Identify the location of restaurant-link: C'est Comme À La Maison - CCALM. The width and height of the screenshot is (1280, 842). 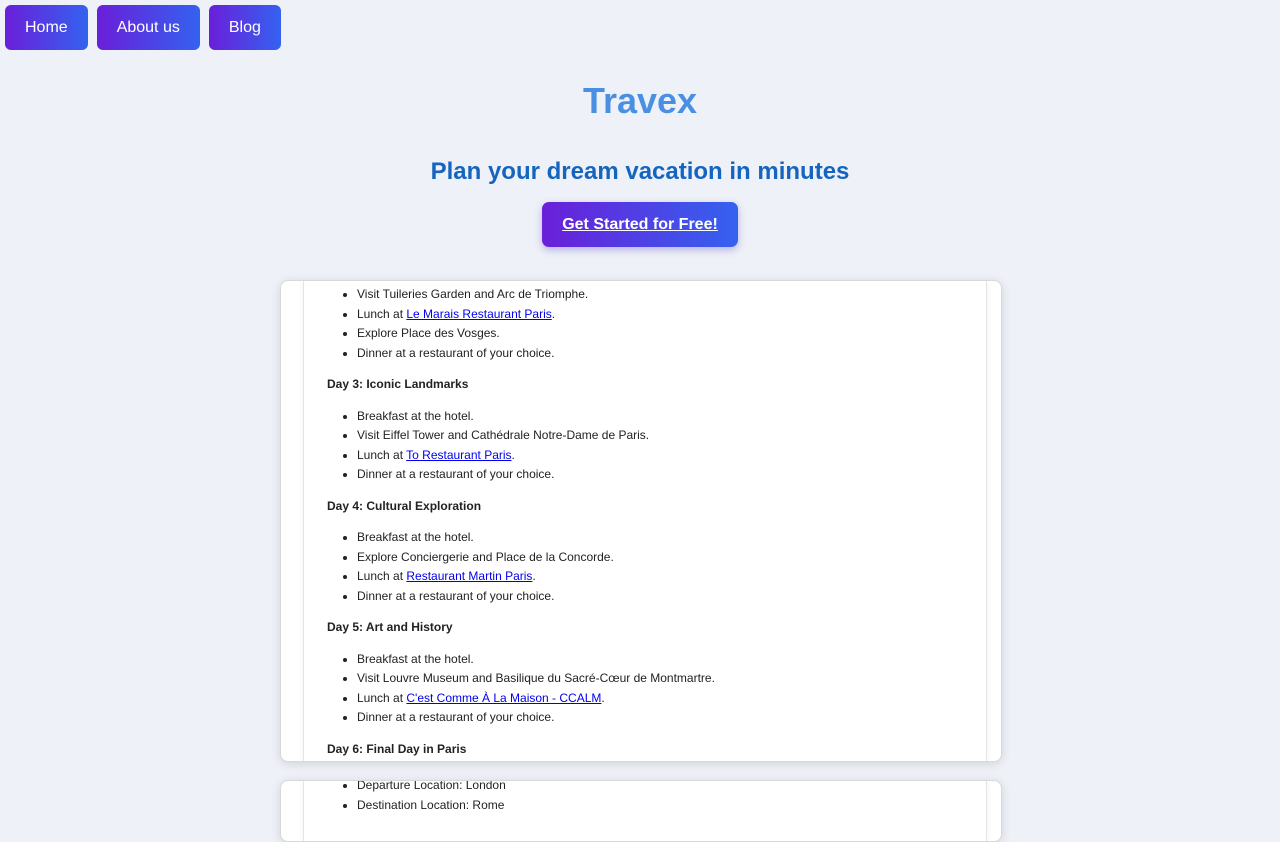
(503, 698).